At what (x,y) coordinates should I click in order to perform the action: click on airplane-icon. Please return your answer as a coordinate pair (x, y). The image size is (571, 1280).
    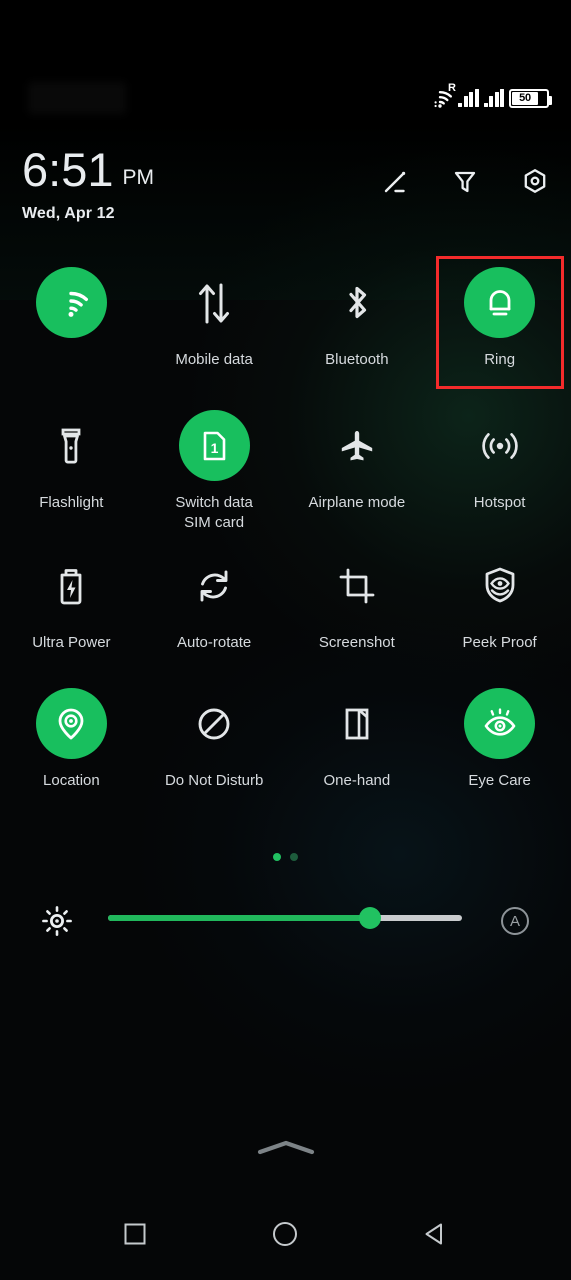
    Looking at the image, I should click on (357, 445).